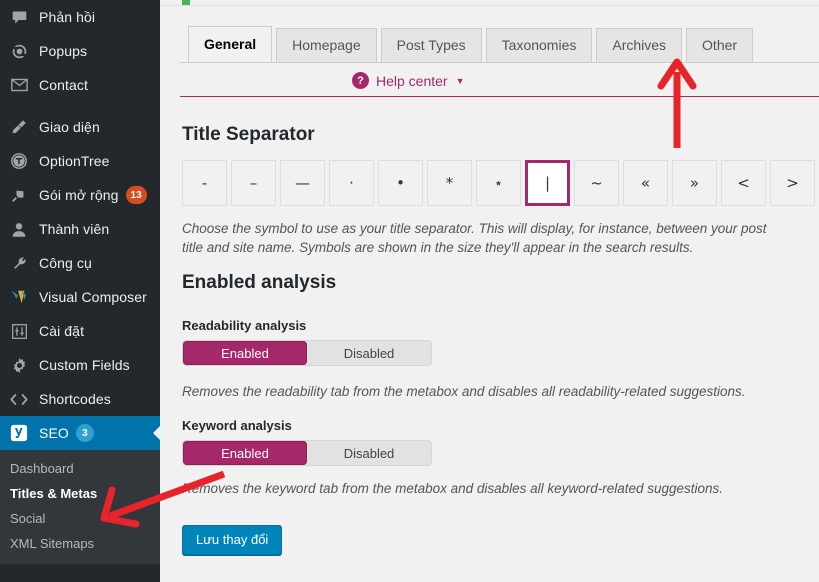 This screenshot has width=819, height=582. Describe the element at coordinates (19, 85) in the screenshot. I see `envelope-icon` at that location.